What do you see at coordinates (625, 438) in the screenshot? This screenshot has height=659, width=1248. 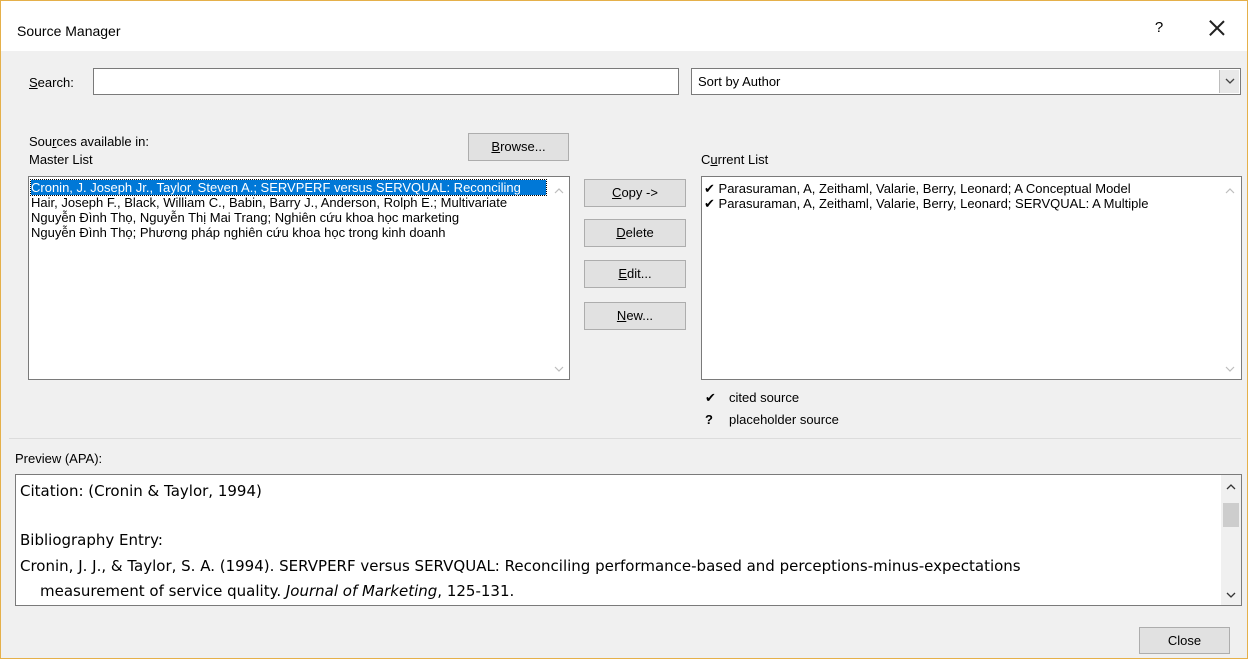 I see `section-divider` at bounding box center [625, 438].